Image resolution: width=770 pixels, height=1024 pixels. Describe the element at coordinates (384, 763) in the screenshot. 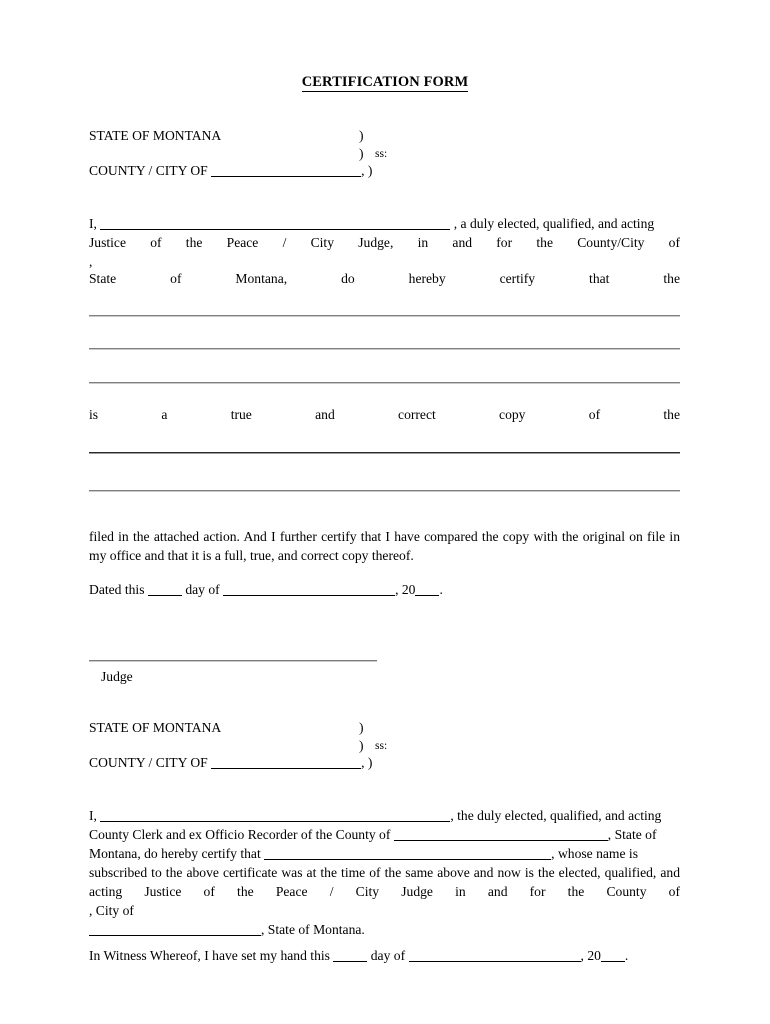

I see `venue-two-county-row: COUNTY / CITY OF , )` at that location.